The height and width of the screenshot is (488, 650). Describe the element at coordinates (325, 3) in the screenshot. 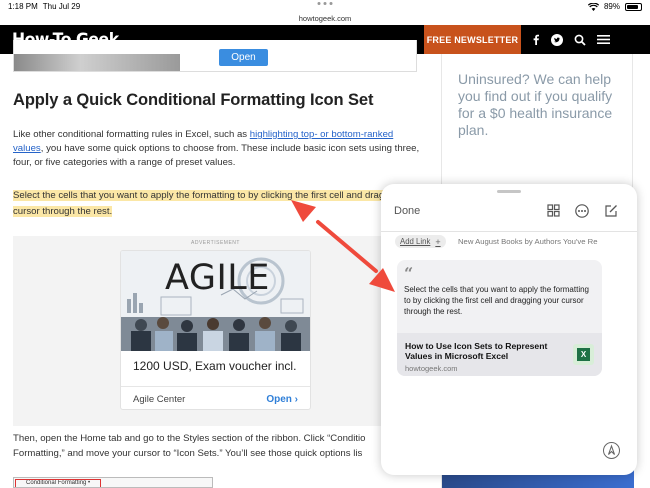

I see `multitasking-dots` at that location.